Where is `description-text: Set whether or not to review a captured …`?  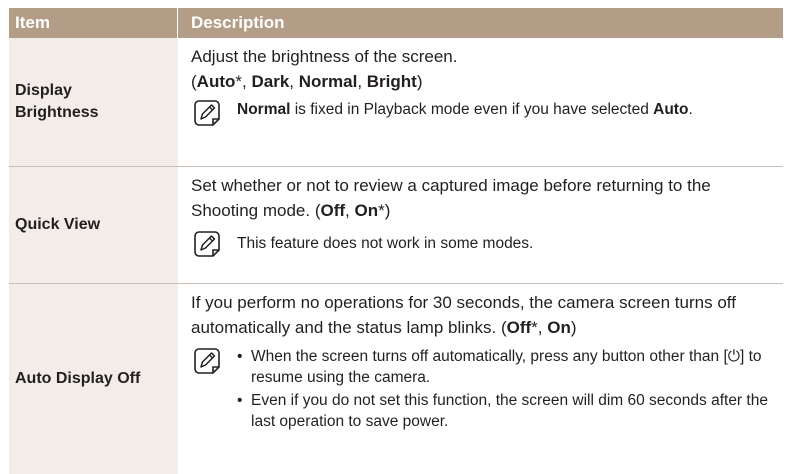 description-text: Set whether or not to review a captured … is located at coordinates (451, 198).